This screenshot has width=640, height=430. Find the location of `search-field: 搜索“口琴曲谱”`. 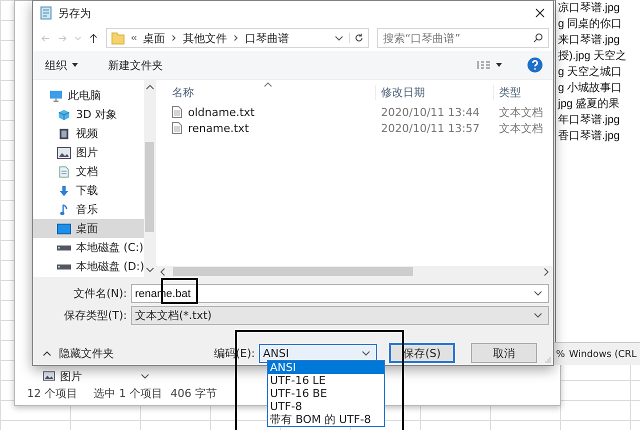

search-field: 搜索“口琴曲谱” is located at coordinates (463, 38).